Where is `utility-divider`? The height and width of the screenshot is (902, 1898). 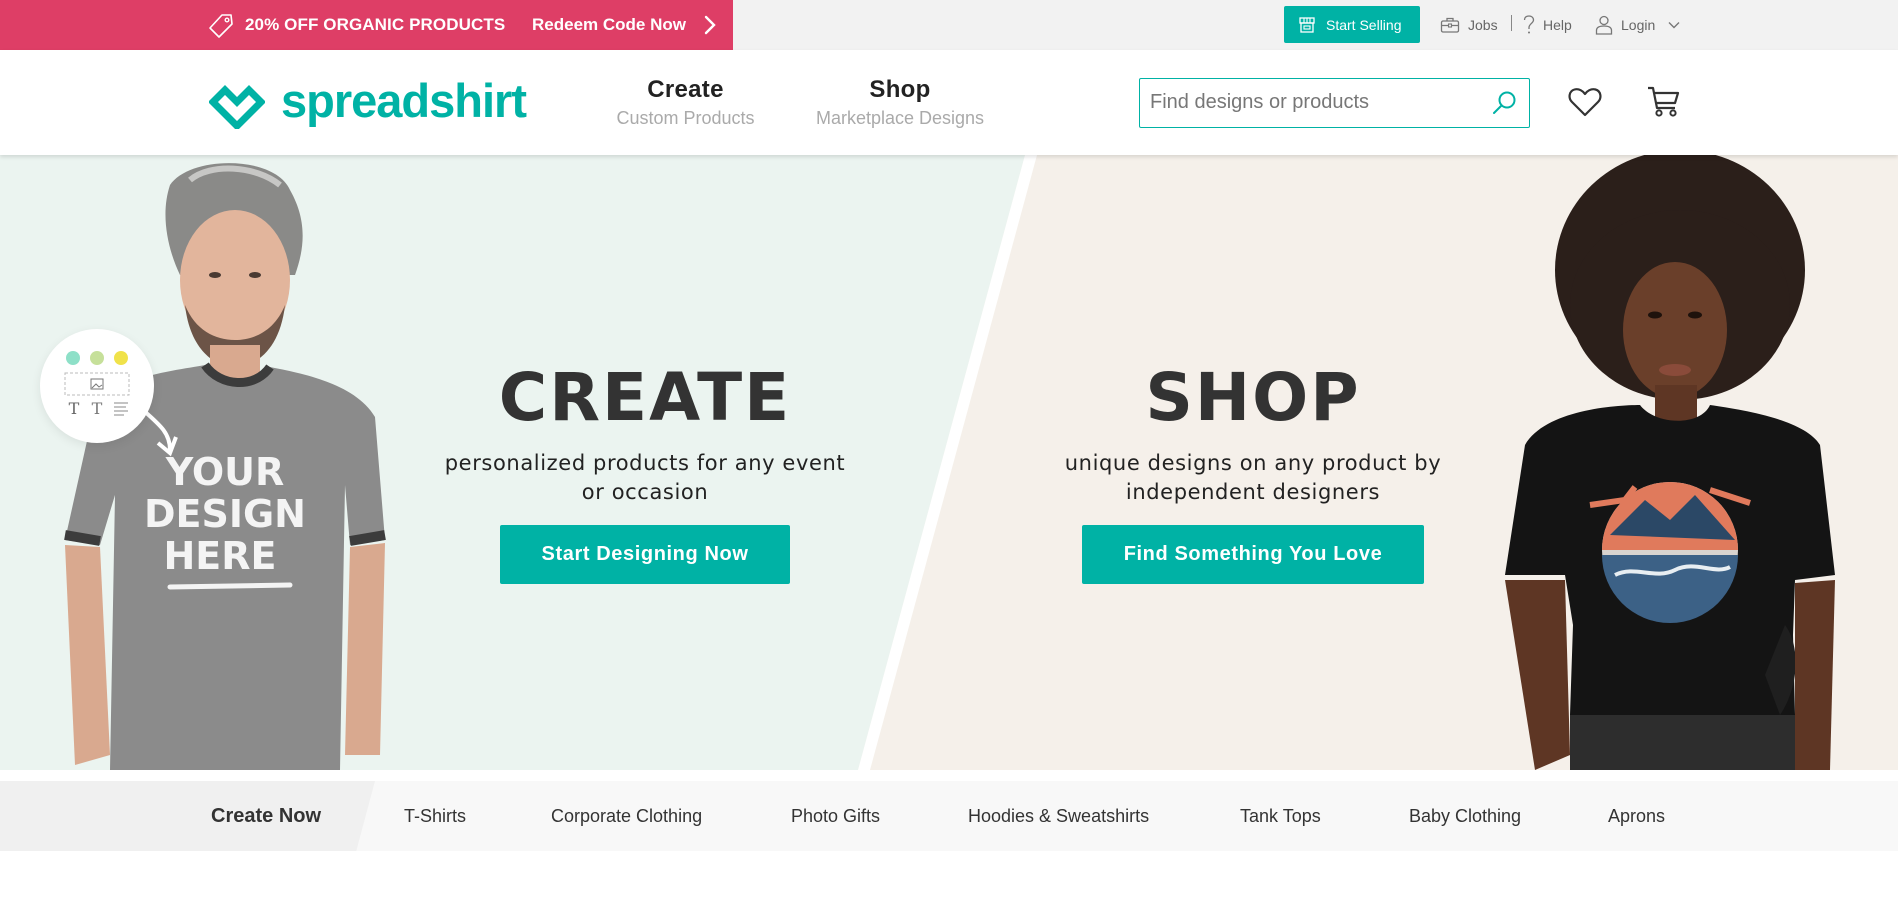 utility-divider is located at coordinates (1511, 23).